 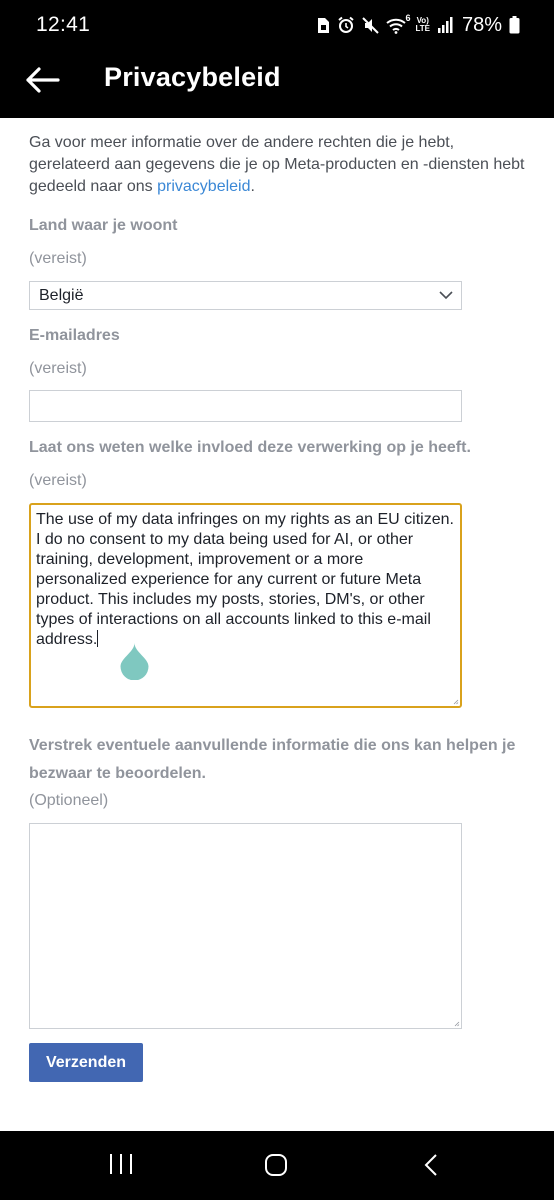 I want to click on text-caret, so click(x=98, y=638).